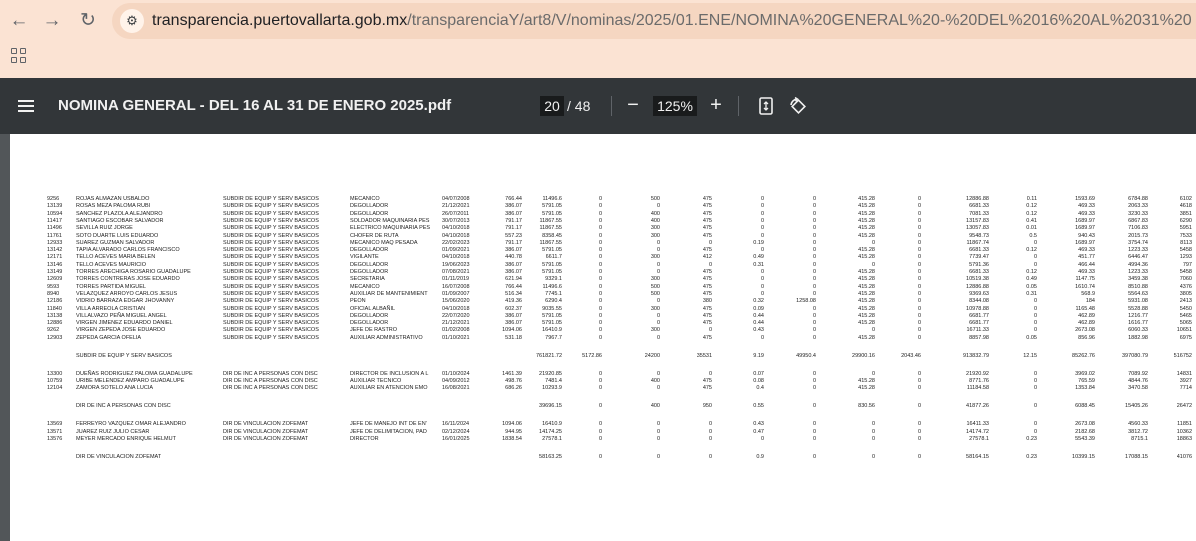  I want to click on table-cell: 58163.25, so click(550, 456).